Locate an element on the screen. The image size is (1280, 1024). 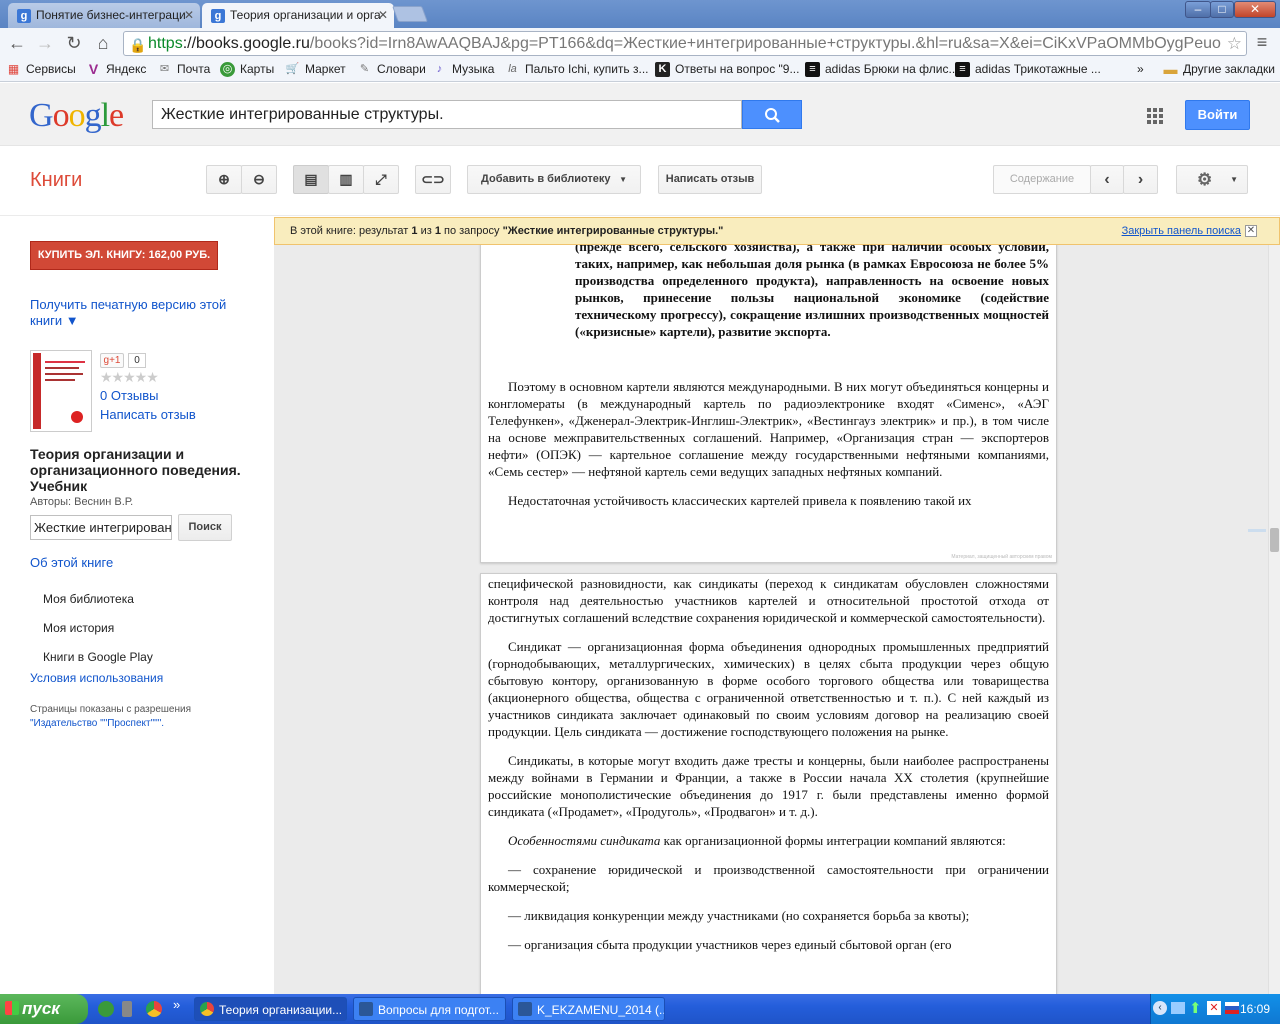
single-page-view-button: ▤ is located at coordinates (311, 179).